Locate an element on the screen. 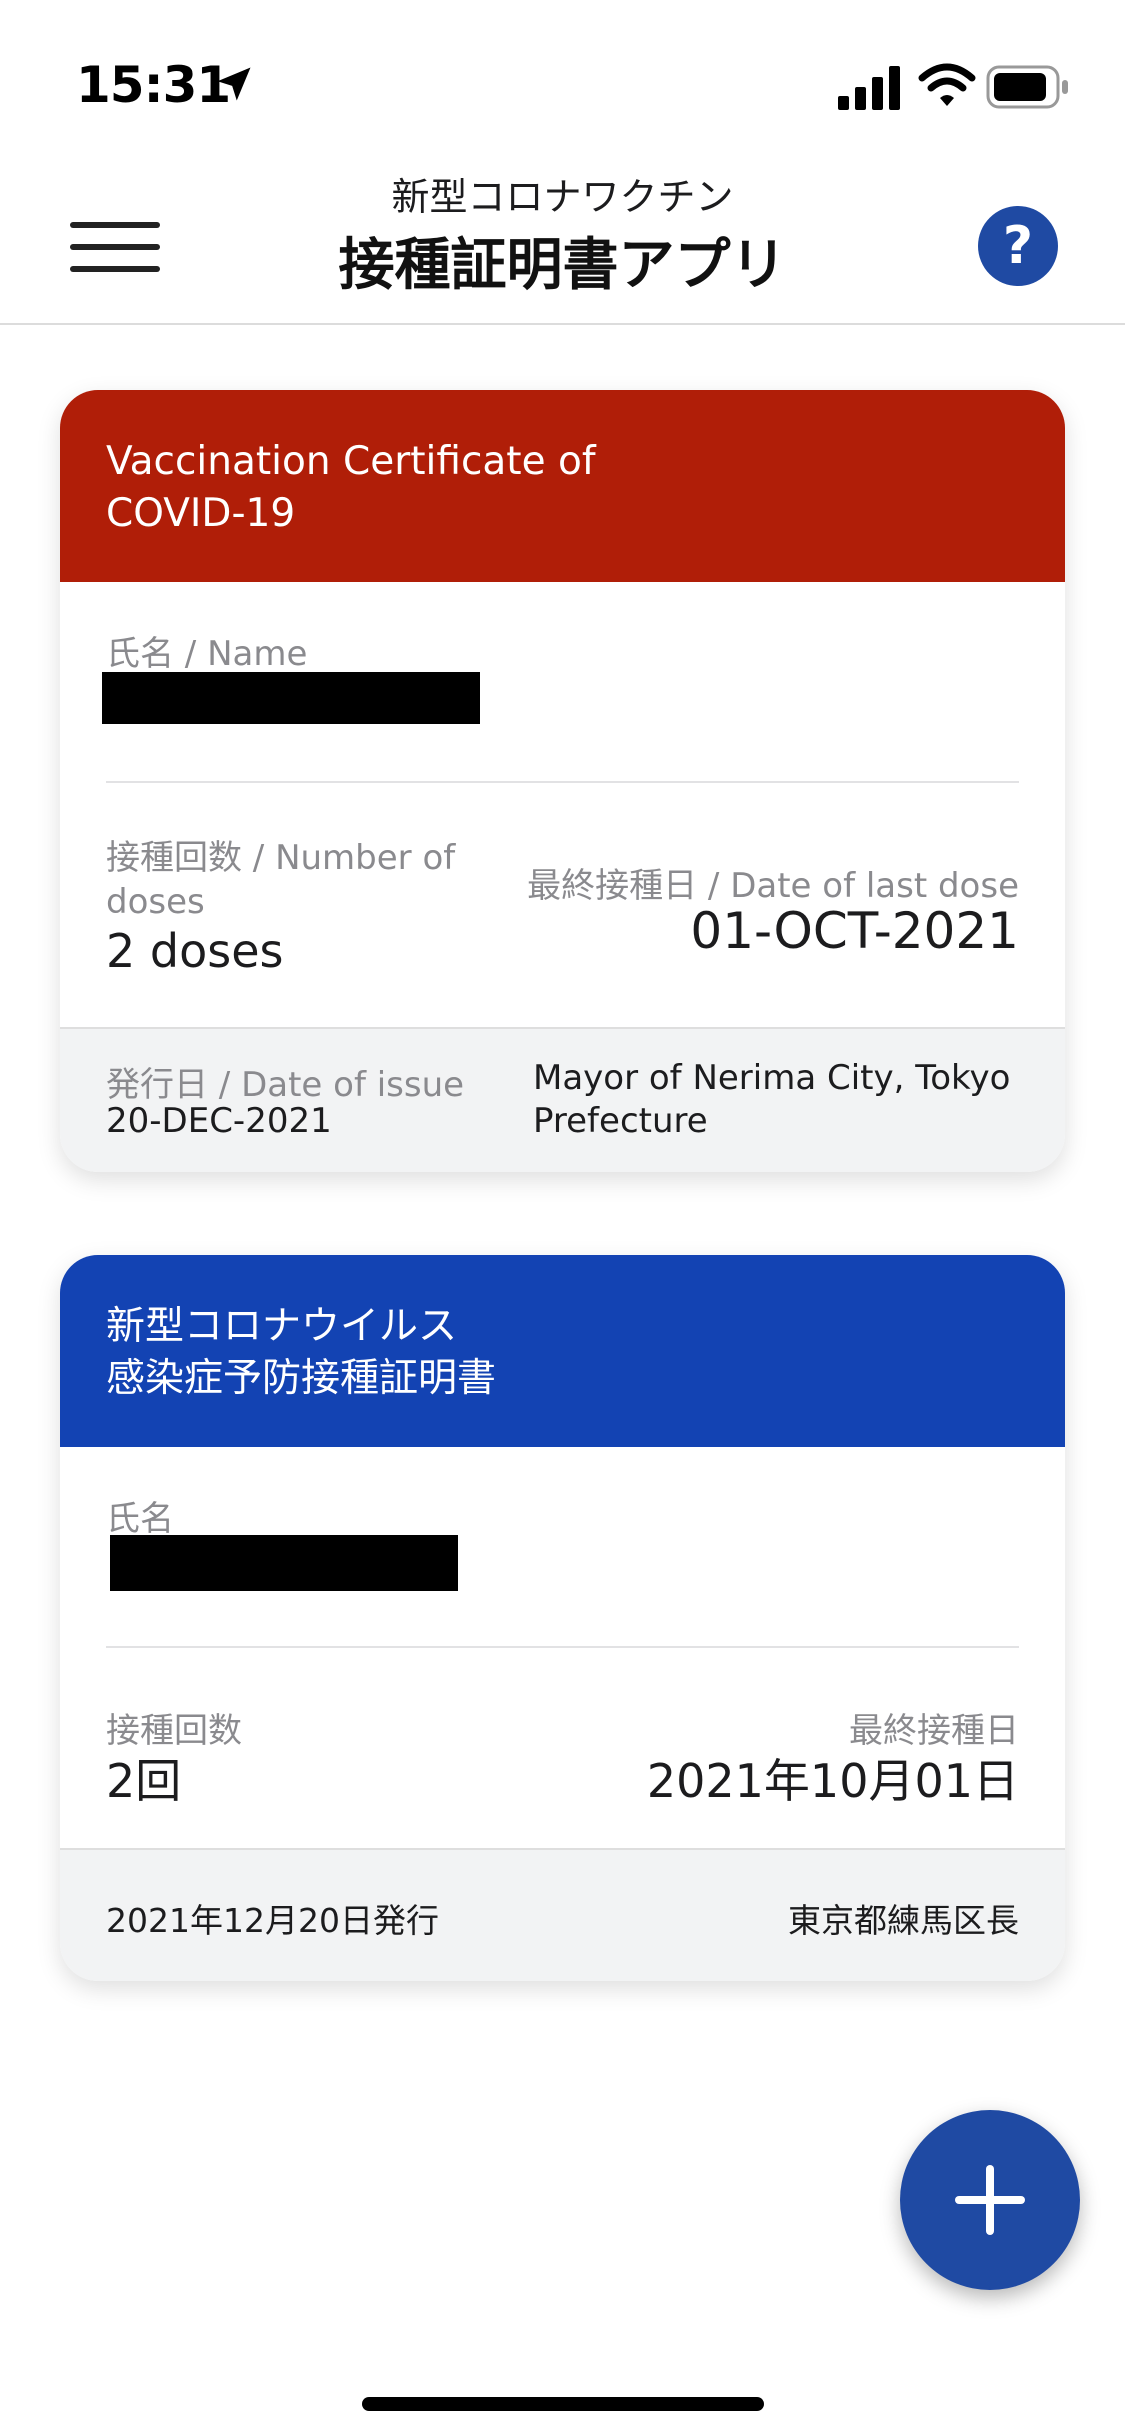 This screenshot has width=1125, height=2436. issue-label: 発行日 / Date of issue is located at coordinates (285, 1085).